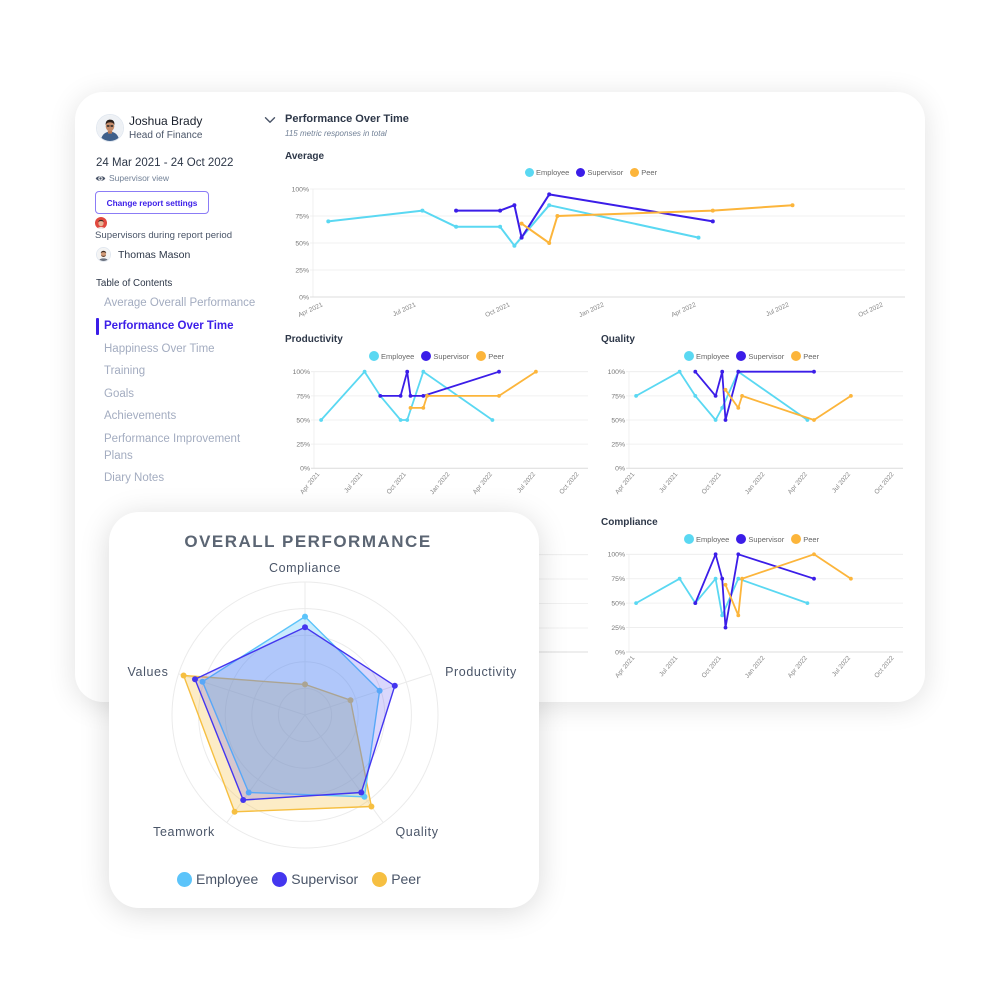 This screenshot has width=1000, height=1000. Describe the element at coordinates (101, 223) in the screenshot. I see `current-user-avatar` at that location.